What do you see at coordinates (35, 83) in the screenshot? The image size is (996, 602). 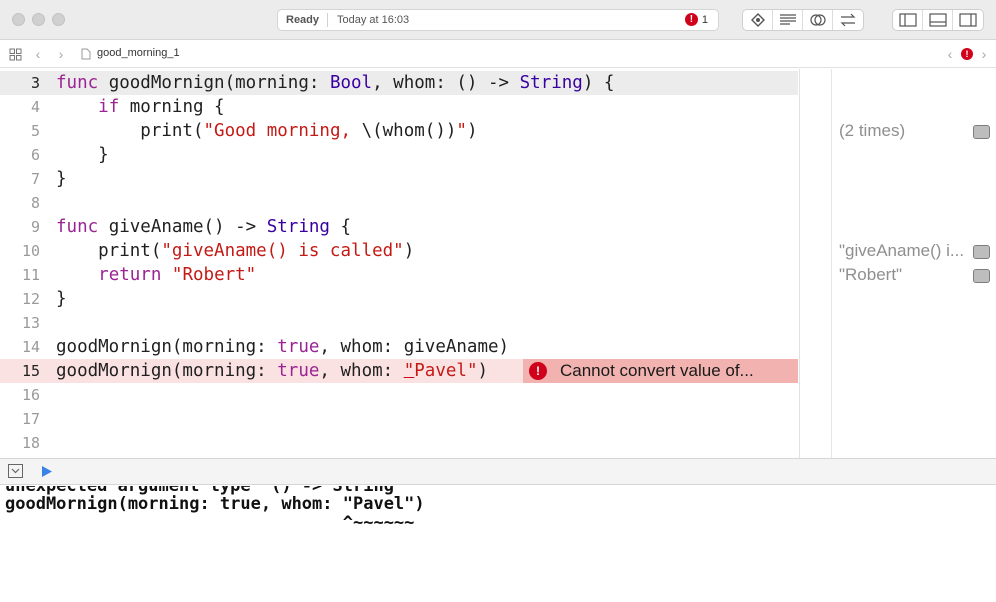 I see `line-number: 3` at bounding box center [35, 83].